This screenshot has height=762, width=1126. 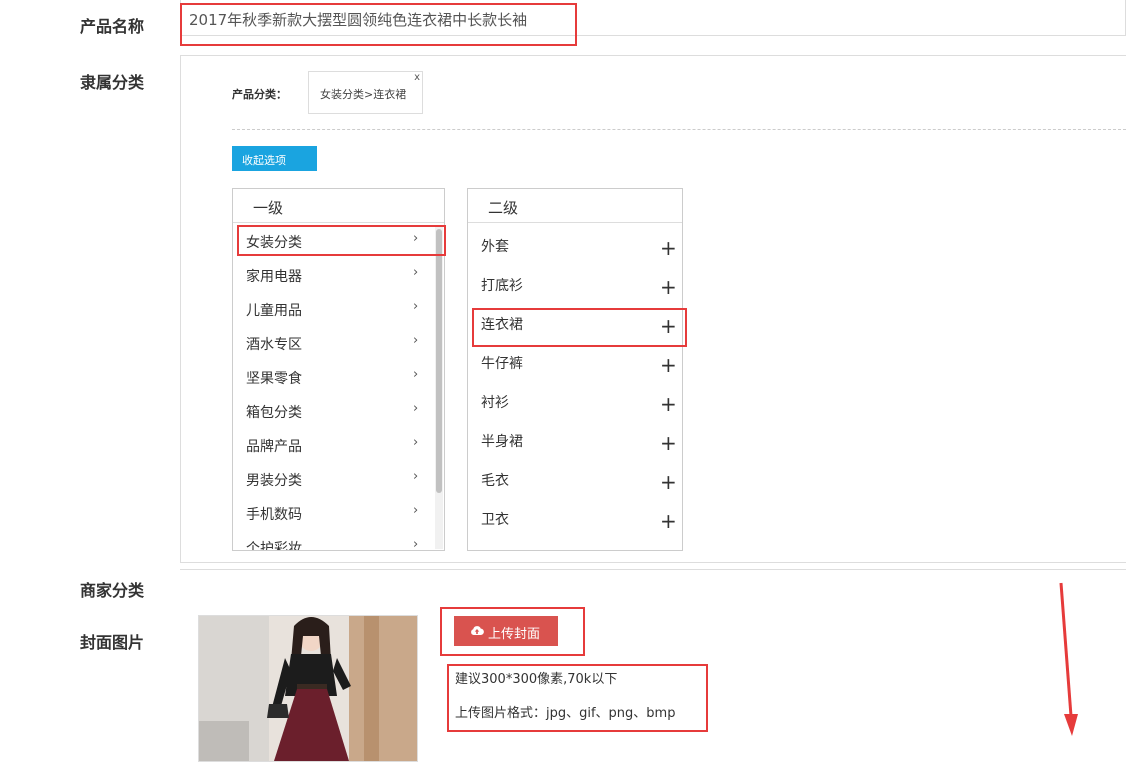 I want to click on level1-item-label: 手机数码, so click(x=274, y=515).